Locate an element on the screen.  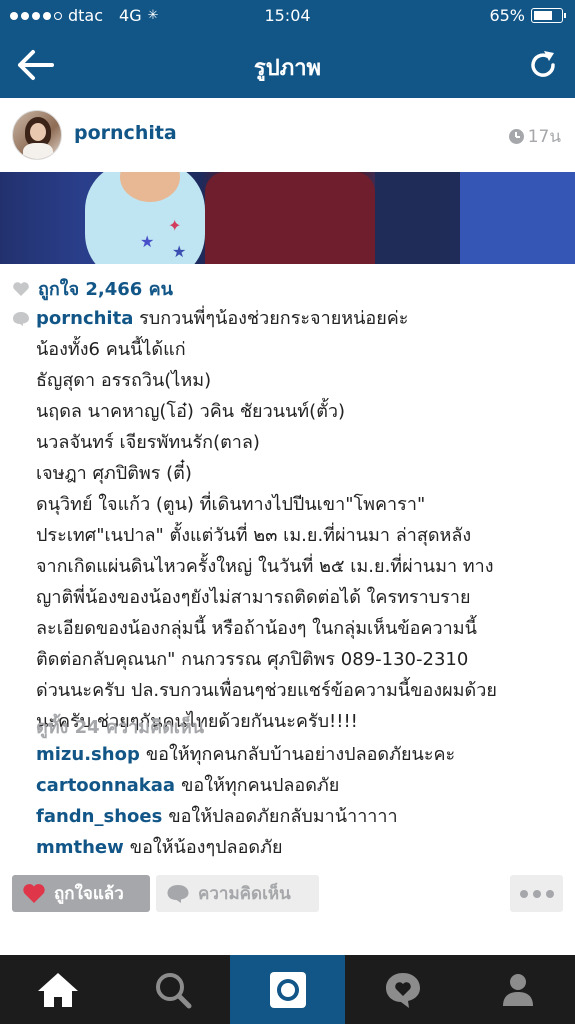
comment-button-label: ความคิดเห็น is located at coordinates (244, 894).